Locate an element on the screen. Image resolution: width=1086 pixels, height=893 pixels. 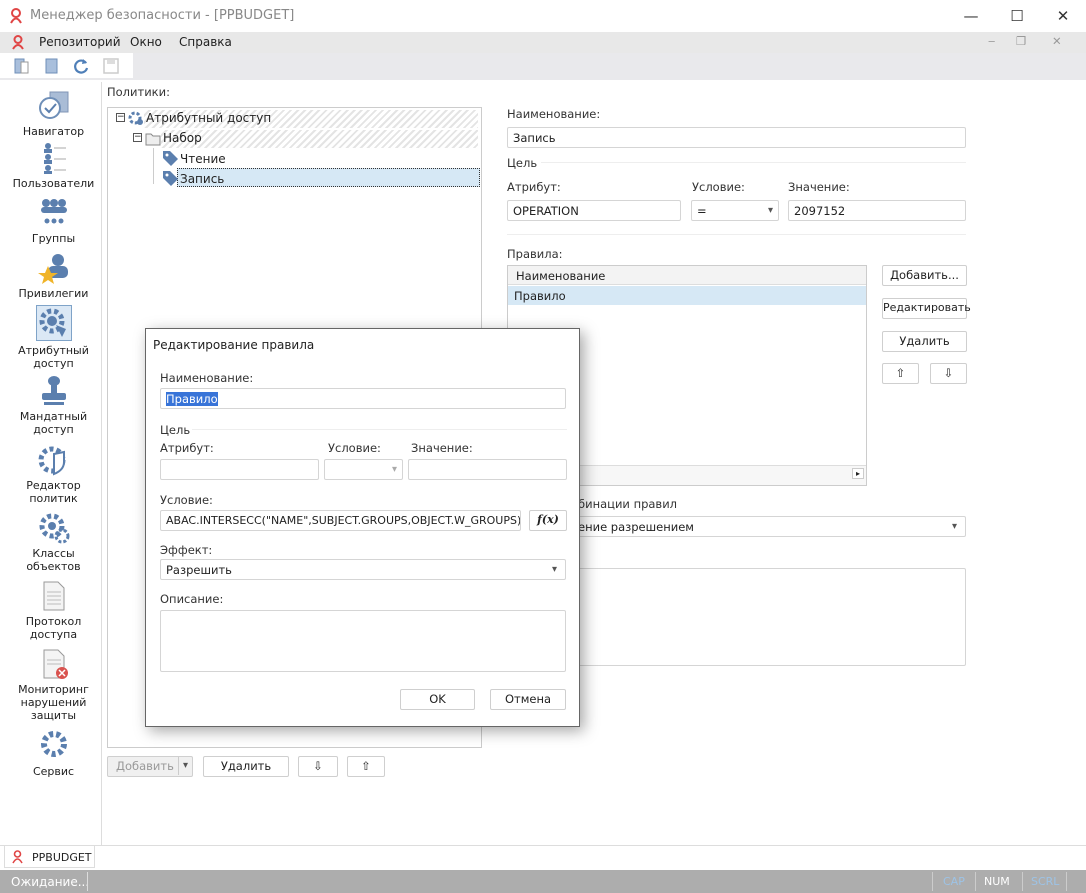
nav-service: Сервис is located at coordinates (53, 754).